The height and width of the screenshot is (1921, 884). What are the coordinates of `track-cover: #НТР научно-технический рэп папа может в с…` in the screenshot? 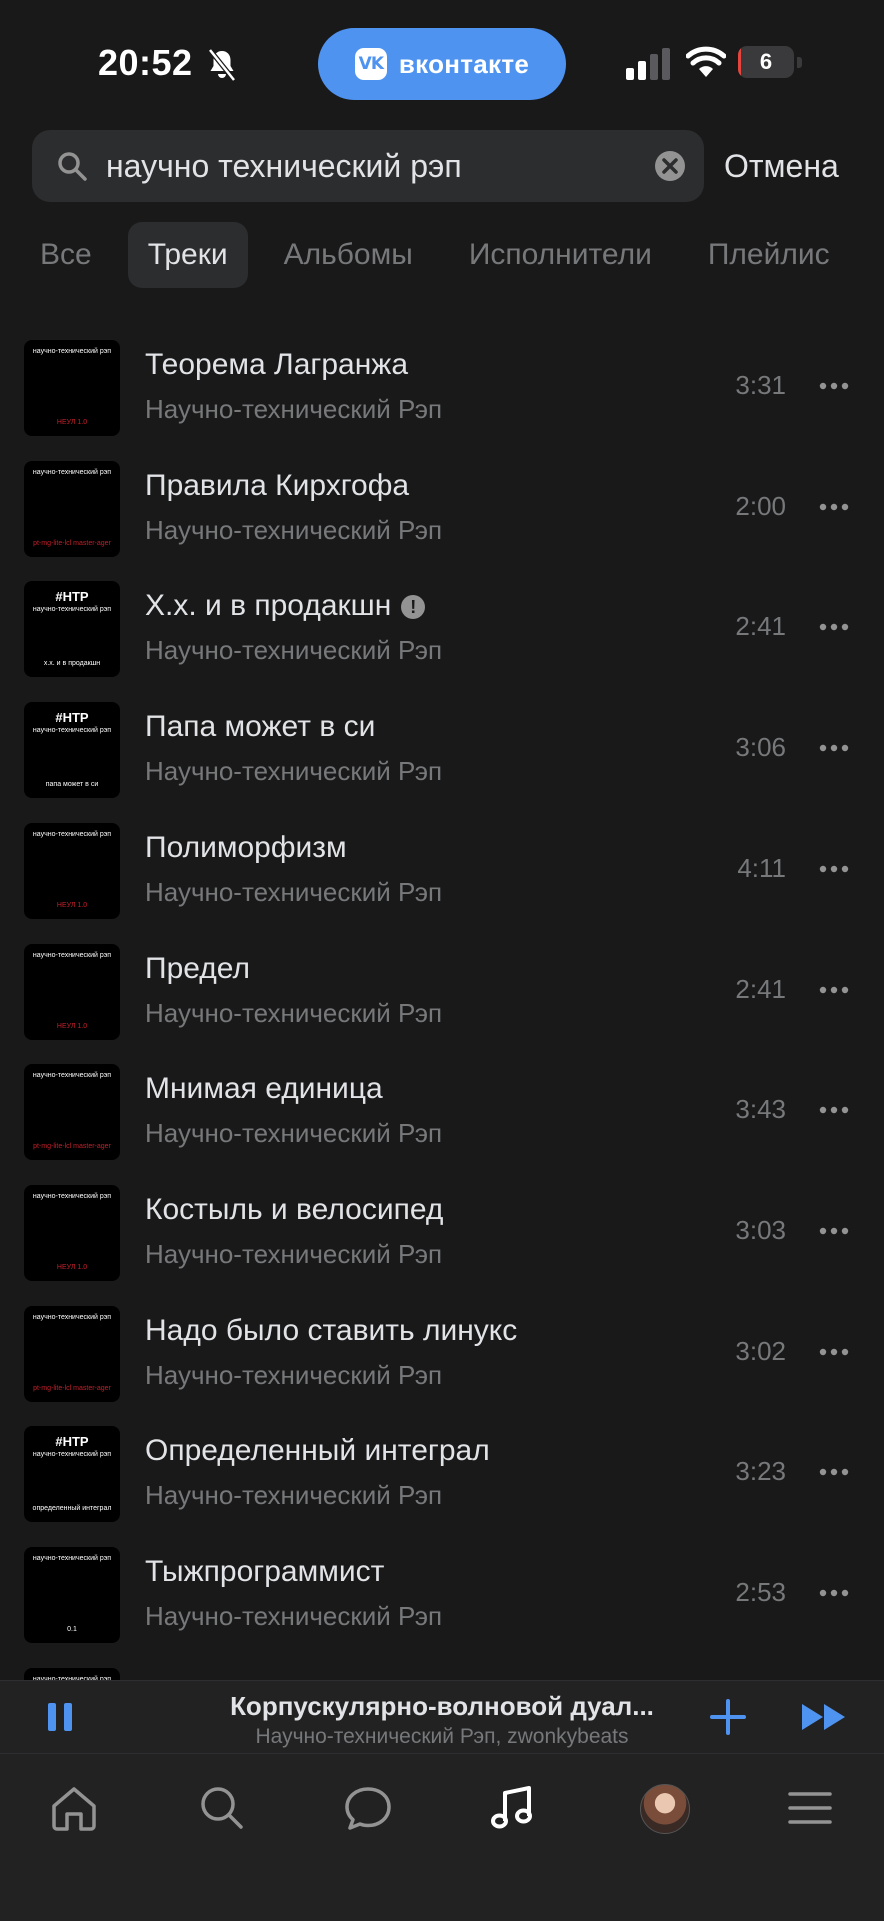 It's located at (72, 750).